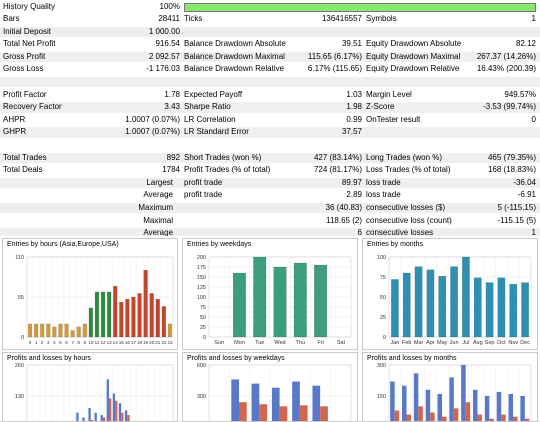 The width and height of the screenshot is (540, 422). I want to click on stat-value: 1.98, so click(354, 107).